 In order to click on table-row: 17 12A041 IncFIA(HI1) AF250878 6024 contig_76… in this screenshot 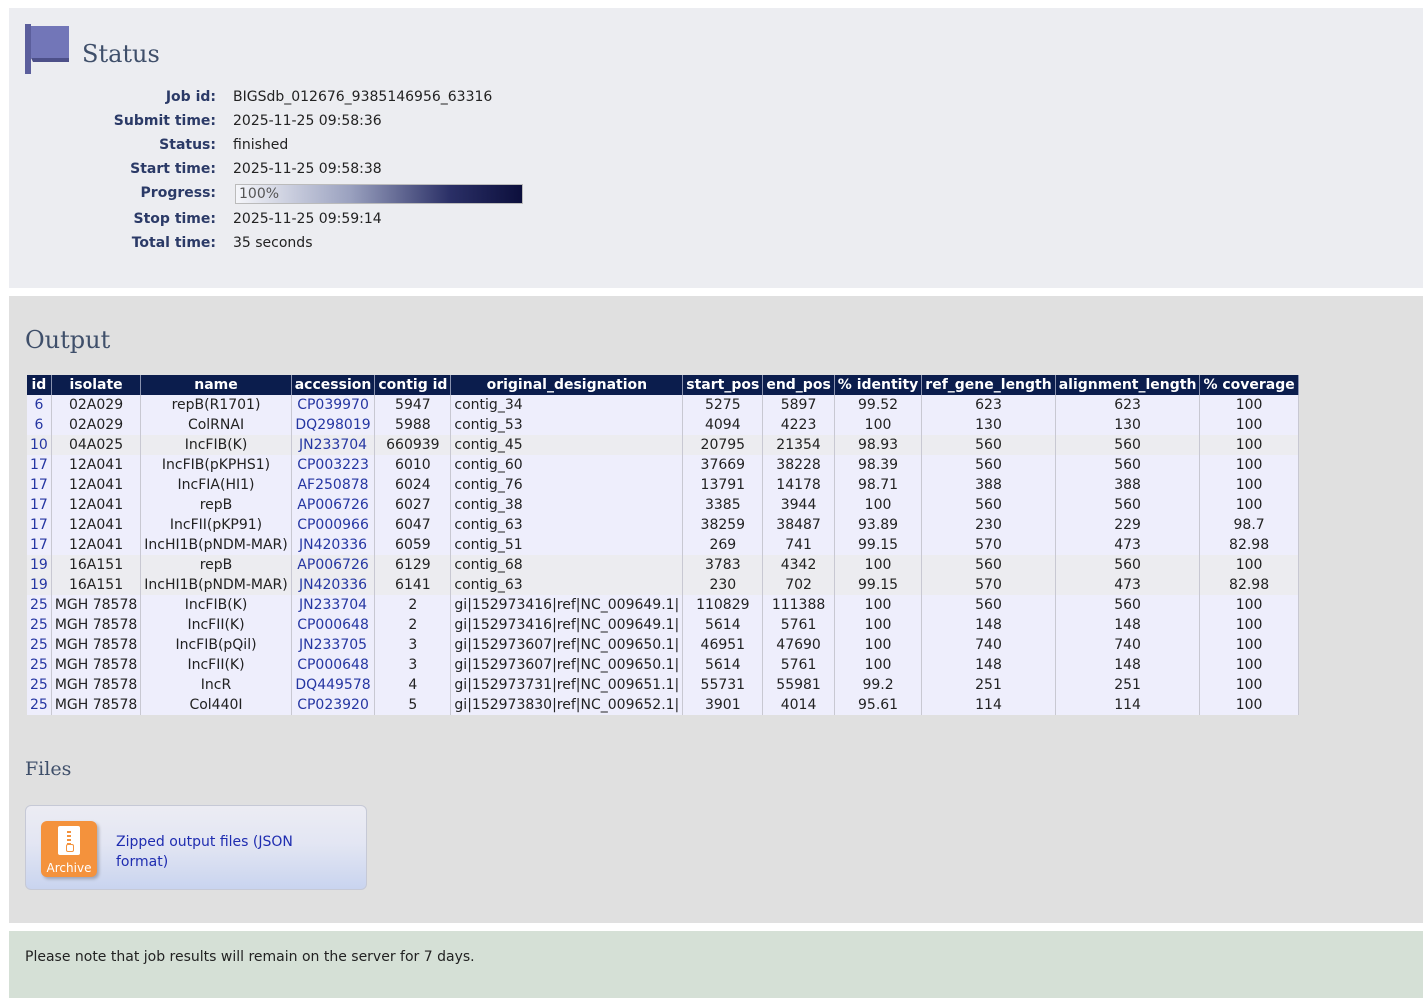, I will do `click(663, 485)`.